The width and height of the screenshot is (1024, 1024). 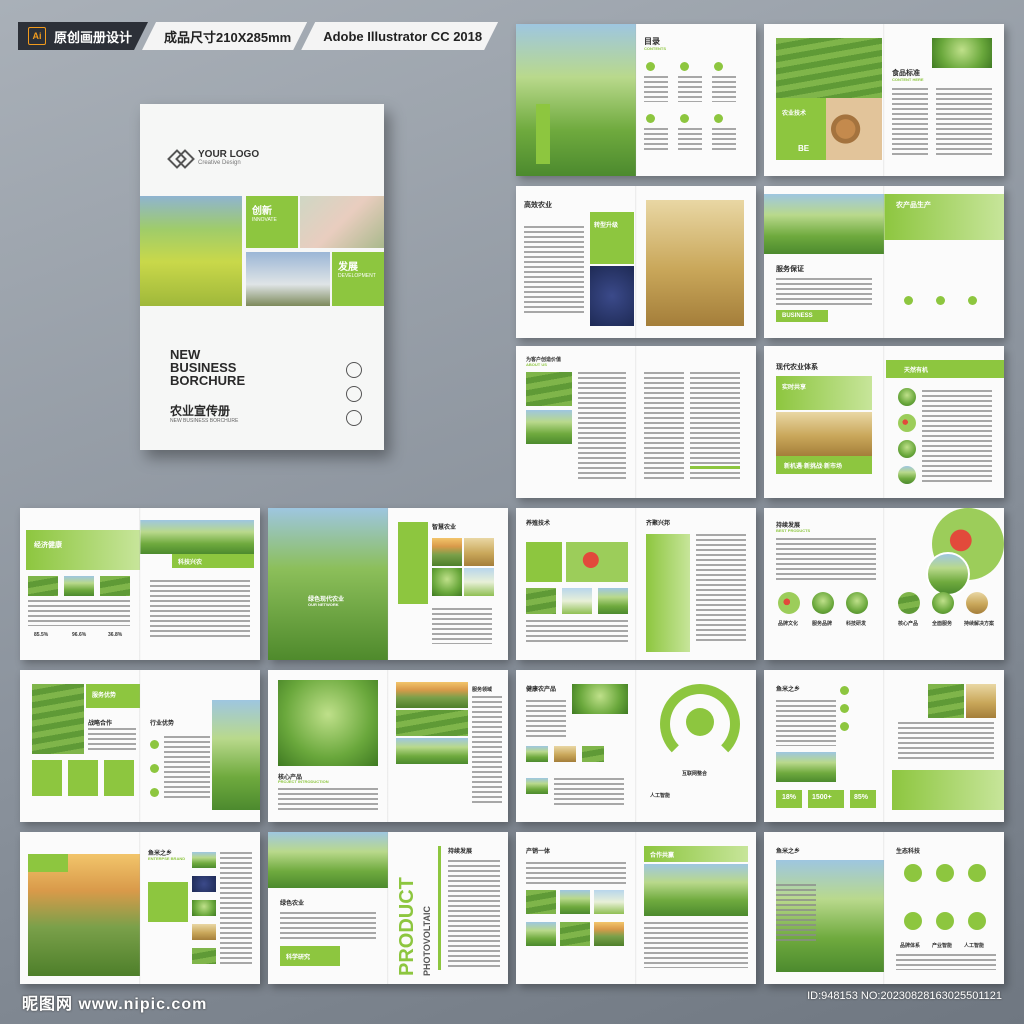 What do you see at coordinates (884, 422) in the screenshot?
I see `spread-modern-agriculture: 现代农业体系 实时共享 新机遇·新挑战·新市场 天然有机` at bounding box center [884, 422].